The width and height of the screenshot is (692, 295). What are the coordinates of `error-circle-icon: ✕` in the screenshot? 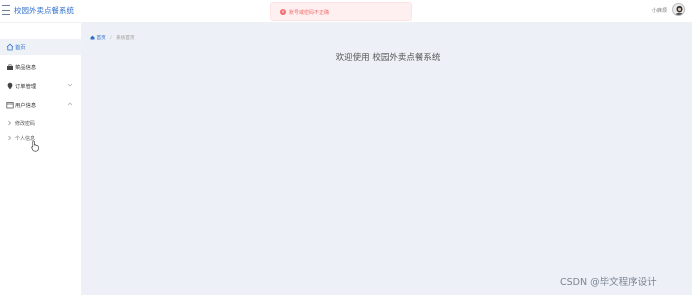 It's located at (283, 12).